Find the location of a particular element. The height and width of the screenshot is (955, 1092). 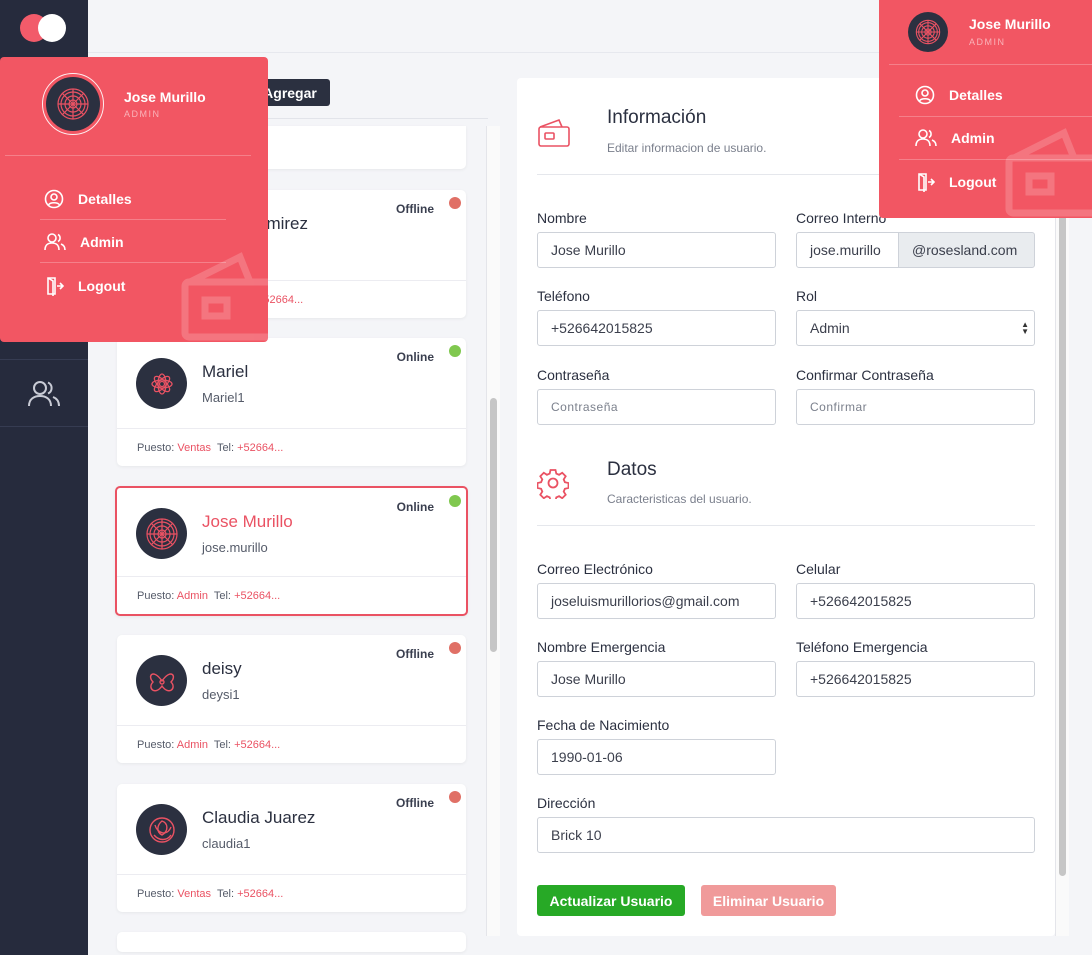

user-name: deisy is located at coordinates (222, 668).